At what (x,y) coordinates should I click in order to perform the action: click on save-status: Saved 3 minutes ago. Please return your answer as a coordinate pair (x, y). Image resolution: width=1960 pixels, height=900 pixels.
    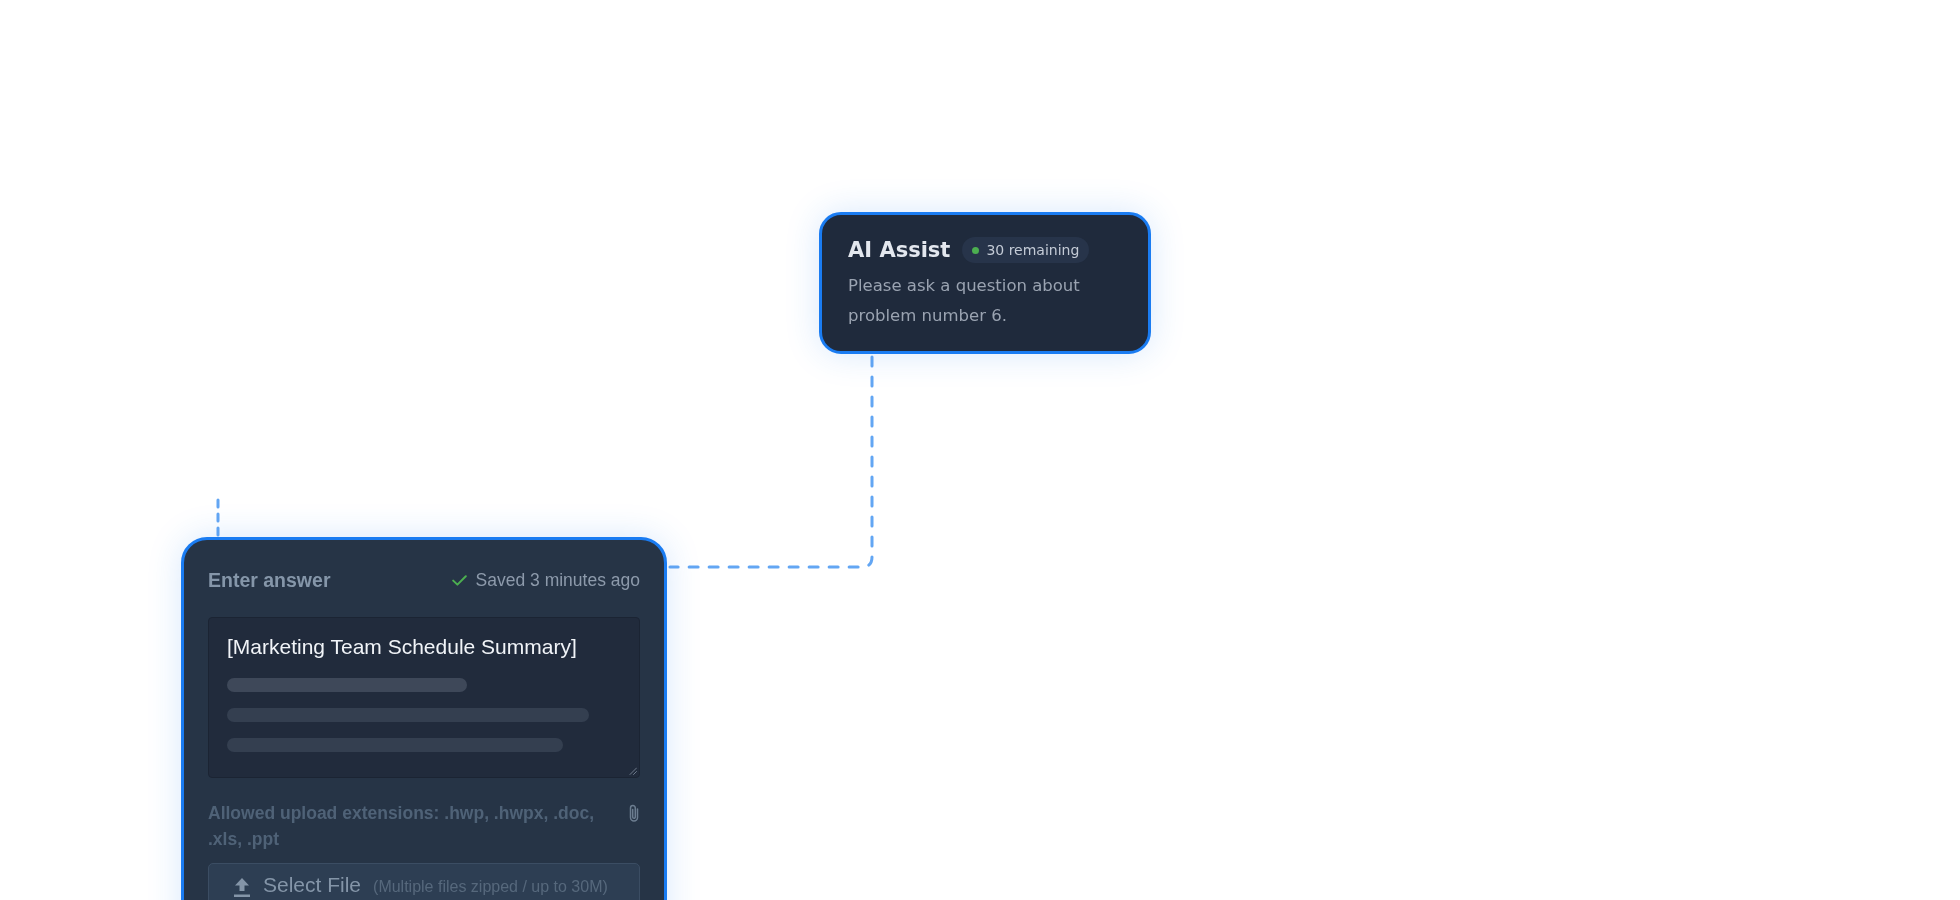
    Looking at the image, I should click on (557, 580).